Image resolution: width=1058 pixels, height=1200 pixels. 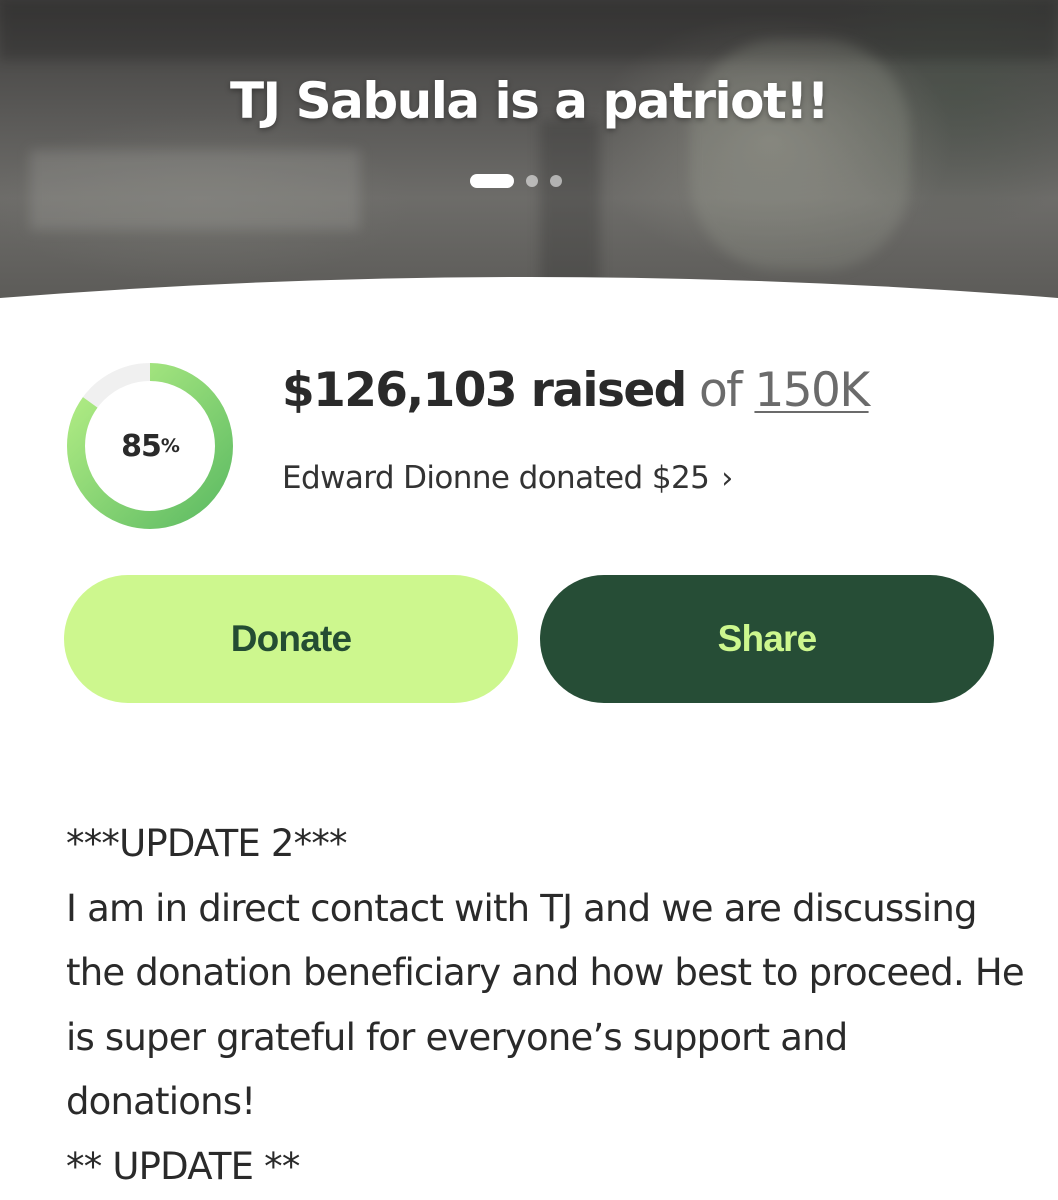 What do you see at coordinates (529, 30) in the screenshot?
I see `hero-shadow` at bounding box center [529, 30].